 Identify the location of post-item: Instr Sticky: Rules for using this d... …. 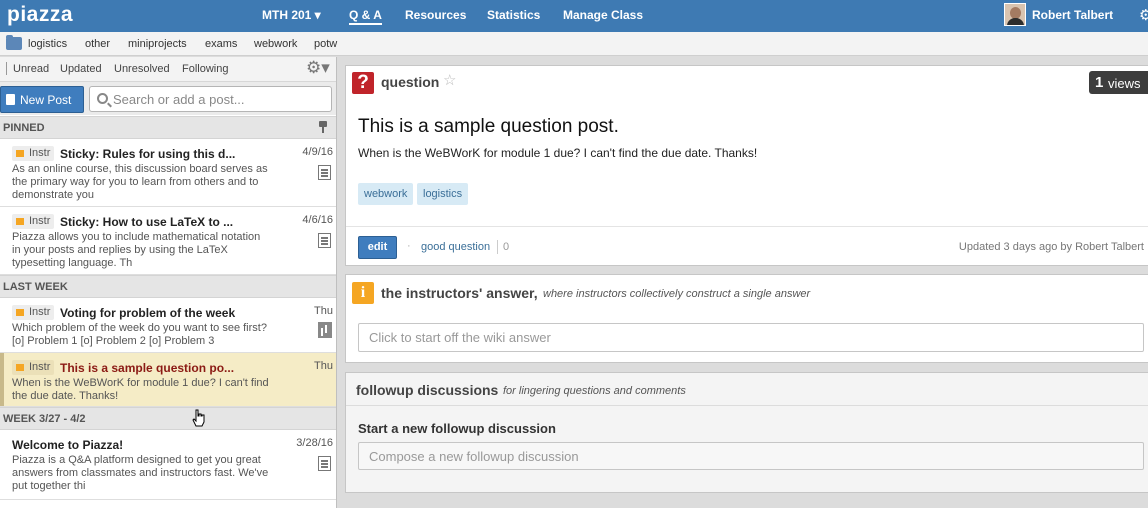
(168, 173).